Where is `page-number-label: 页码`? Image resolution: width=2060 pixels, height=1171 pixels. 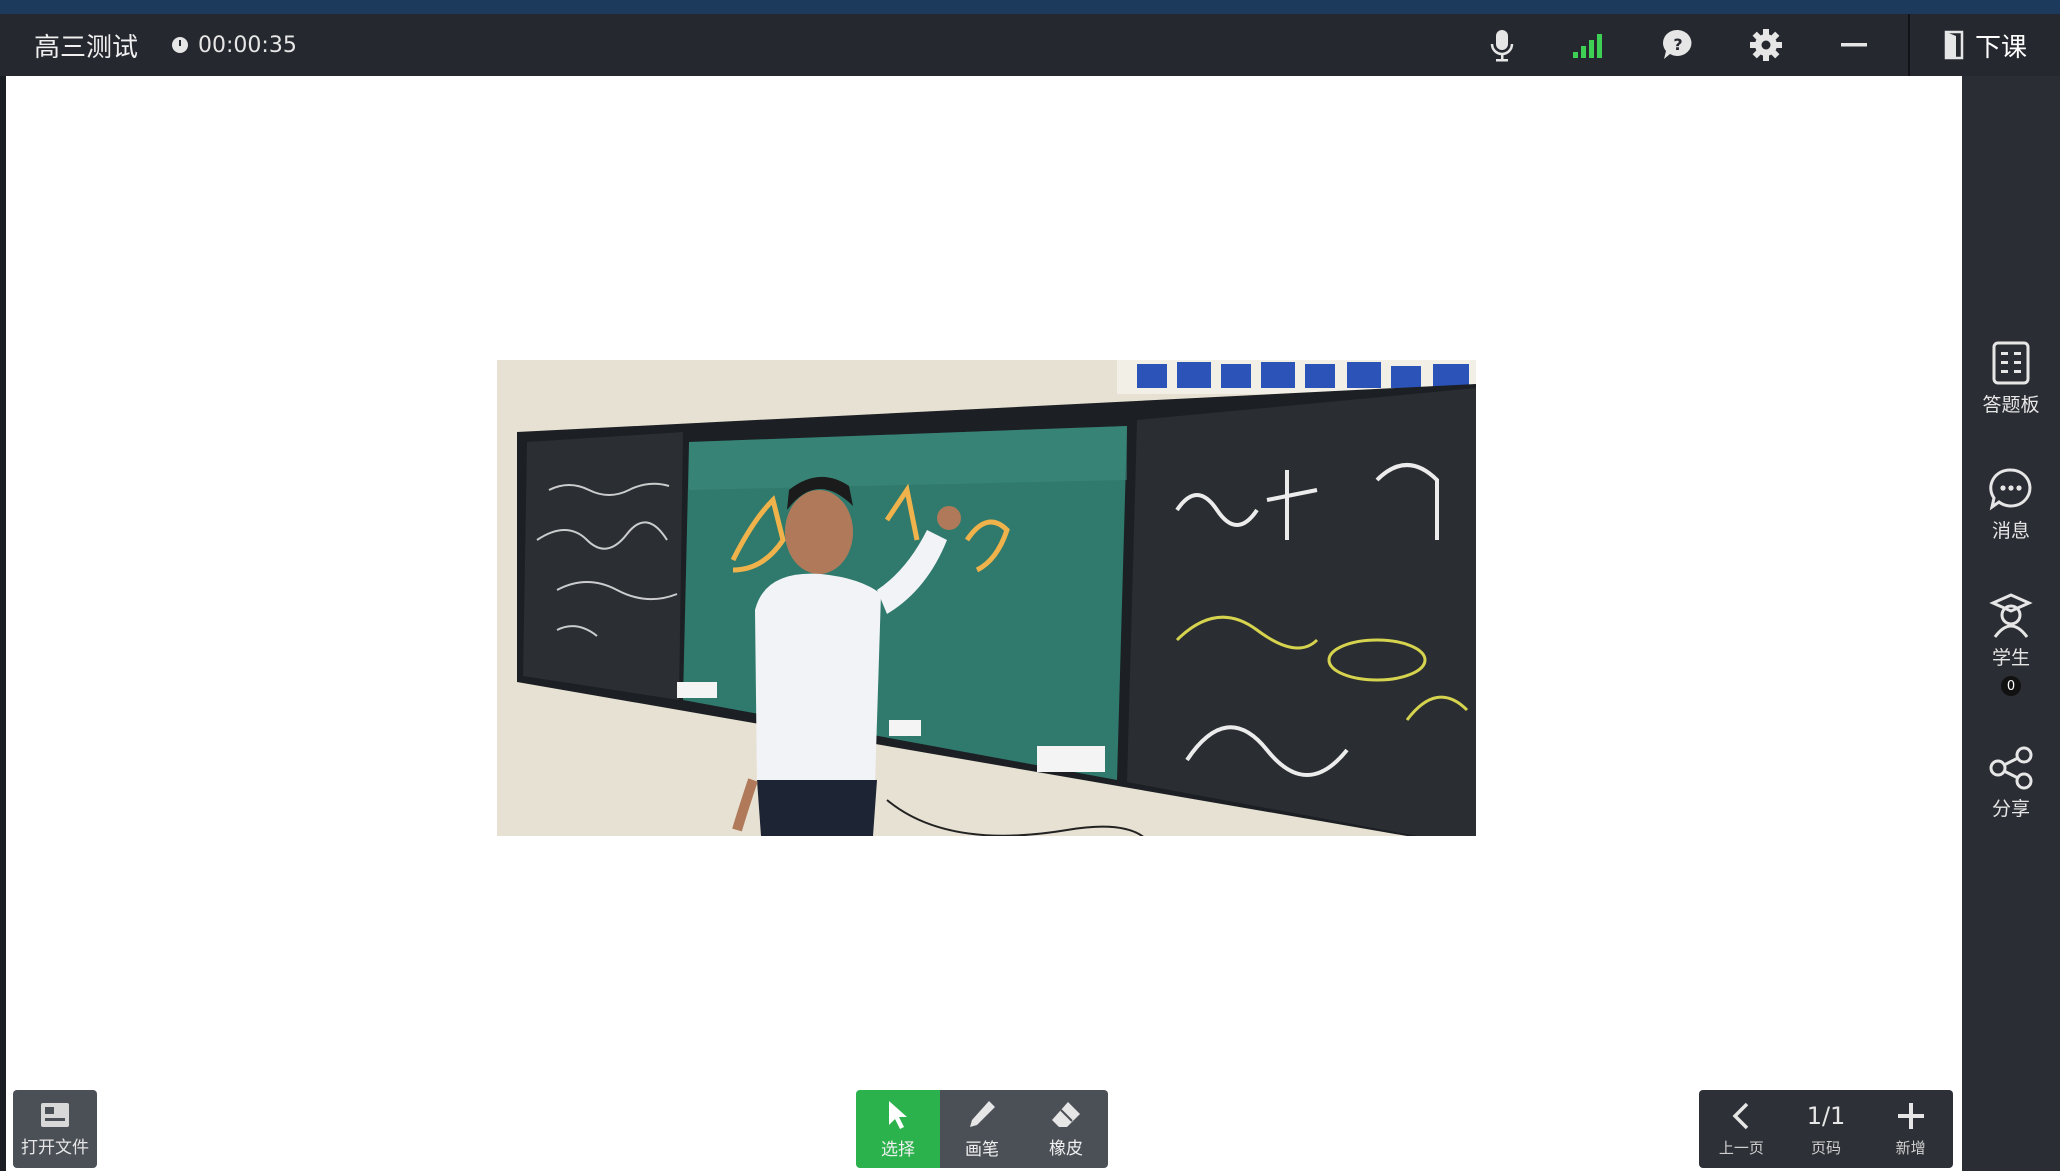
page-number-label: 页码 is located at coordinates (1826, 1147).